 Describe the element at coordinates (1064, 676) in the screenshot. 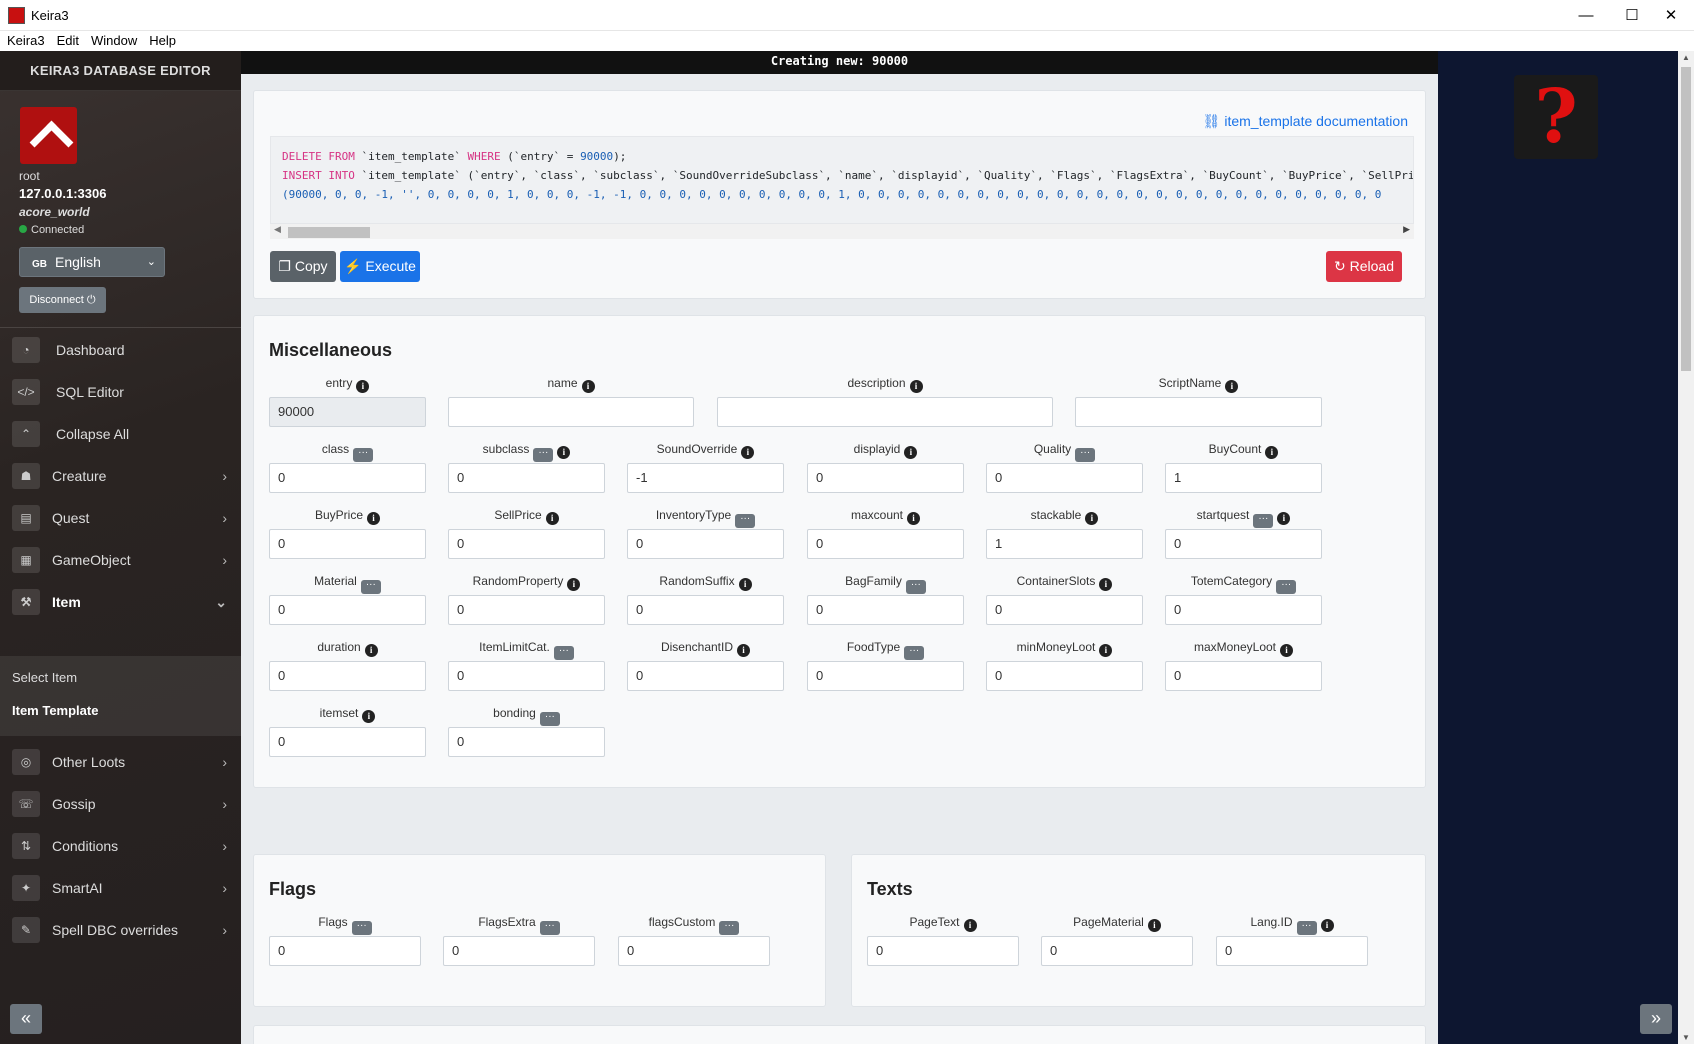

I see `minmoneyloot-input: 0` at that location.